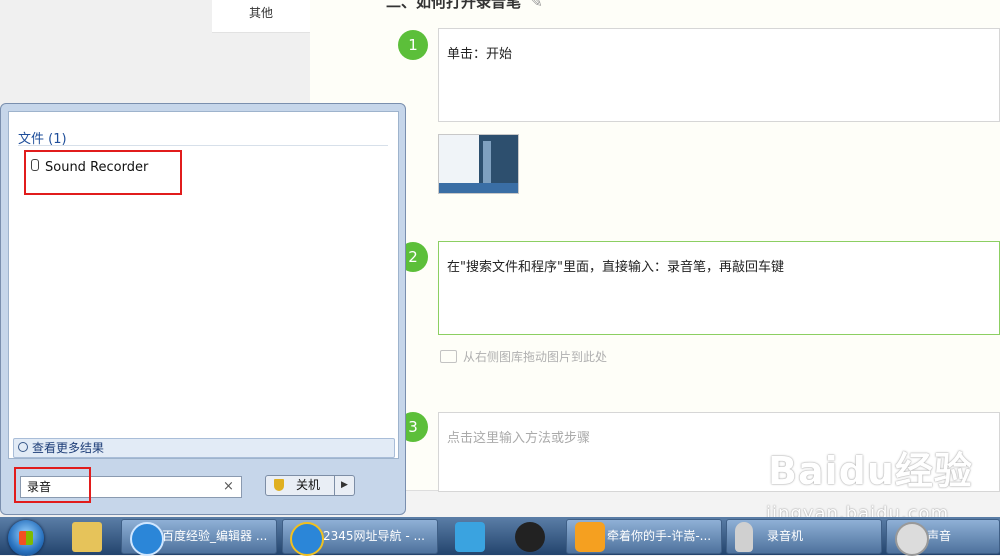 The image size is (1000, 556). I want to click on shield-icon, so click(279, 485).